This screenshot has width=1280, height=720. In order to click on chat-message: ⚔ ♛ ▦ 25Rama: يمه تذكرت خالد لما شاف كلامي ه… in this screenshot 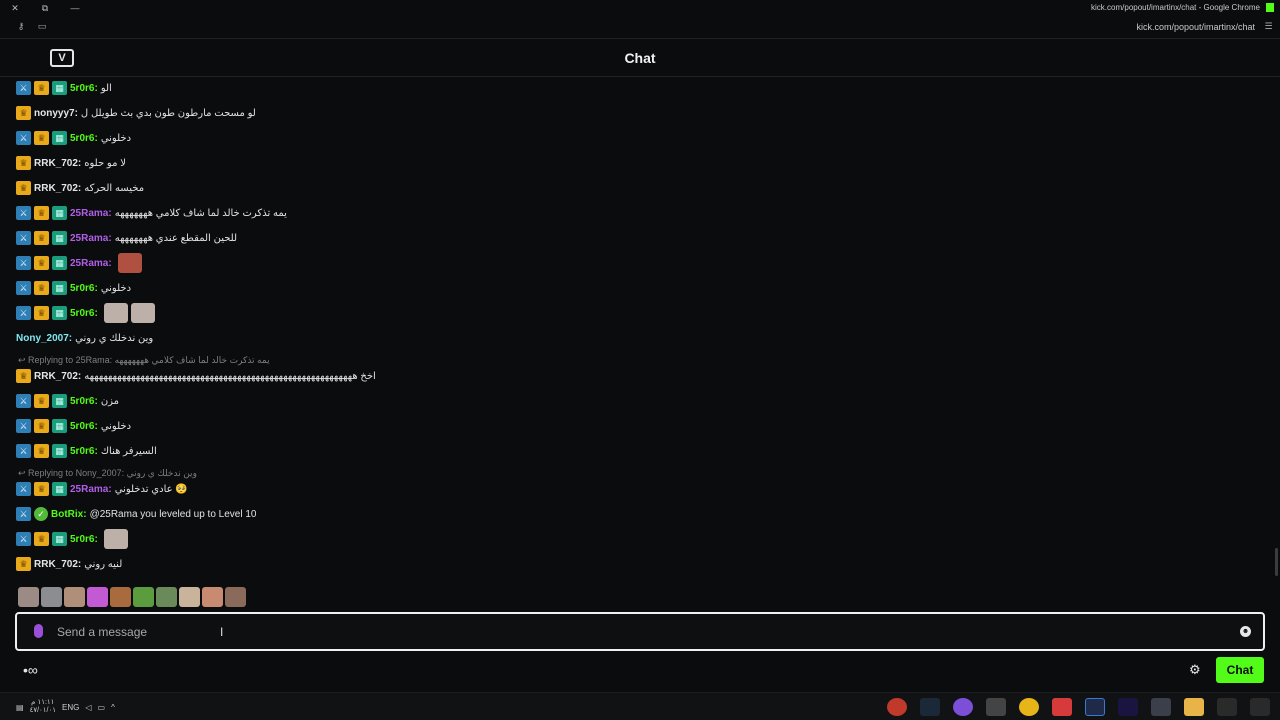, I will do `click(151, 213)`.